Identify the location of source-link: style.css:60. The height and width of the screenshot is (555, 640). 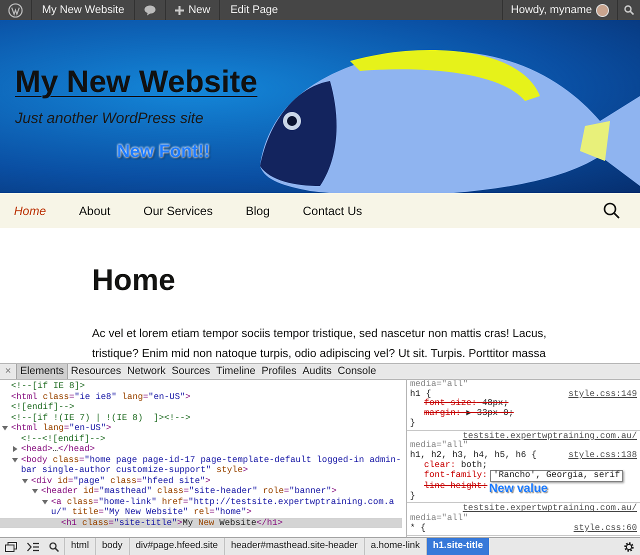
(605, 529).